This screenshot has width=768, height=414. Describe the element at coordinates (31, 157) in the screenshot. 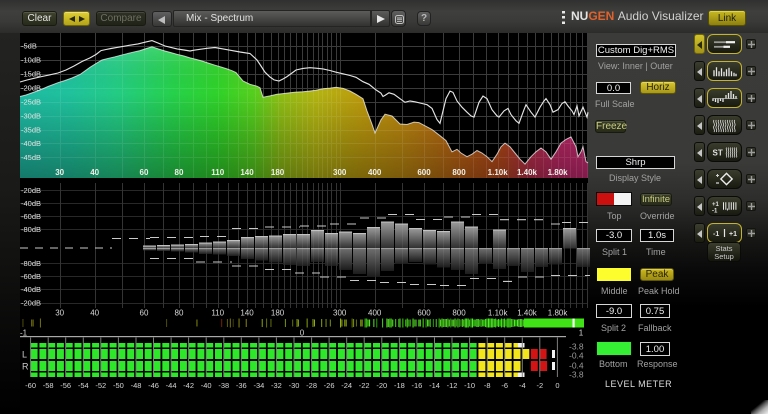

I see `svg-text: -45dB` at that location.